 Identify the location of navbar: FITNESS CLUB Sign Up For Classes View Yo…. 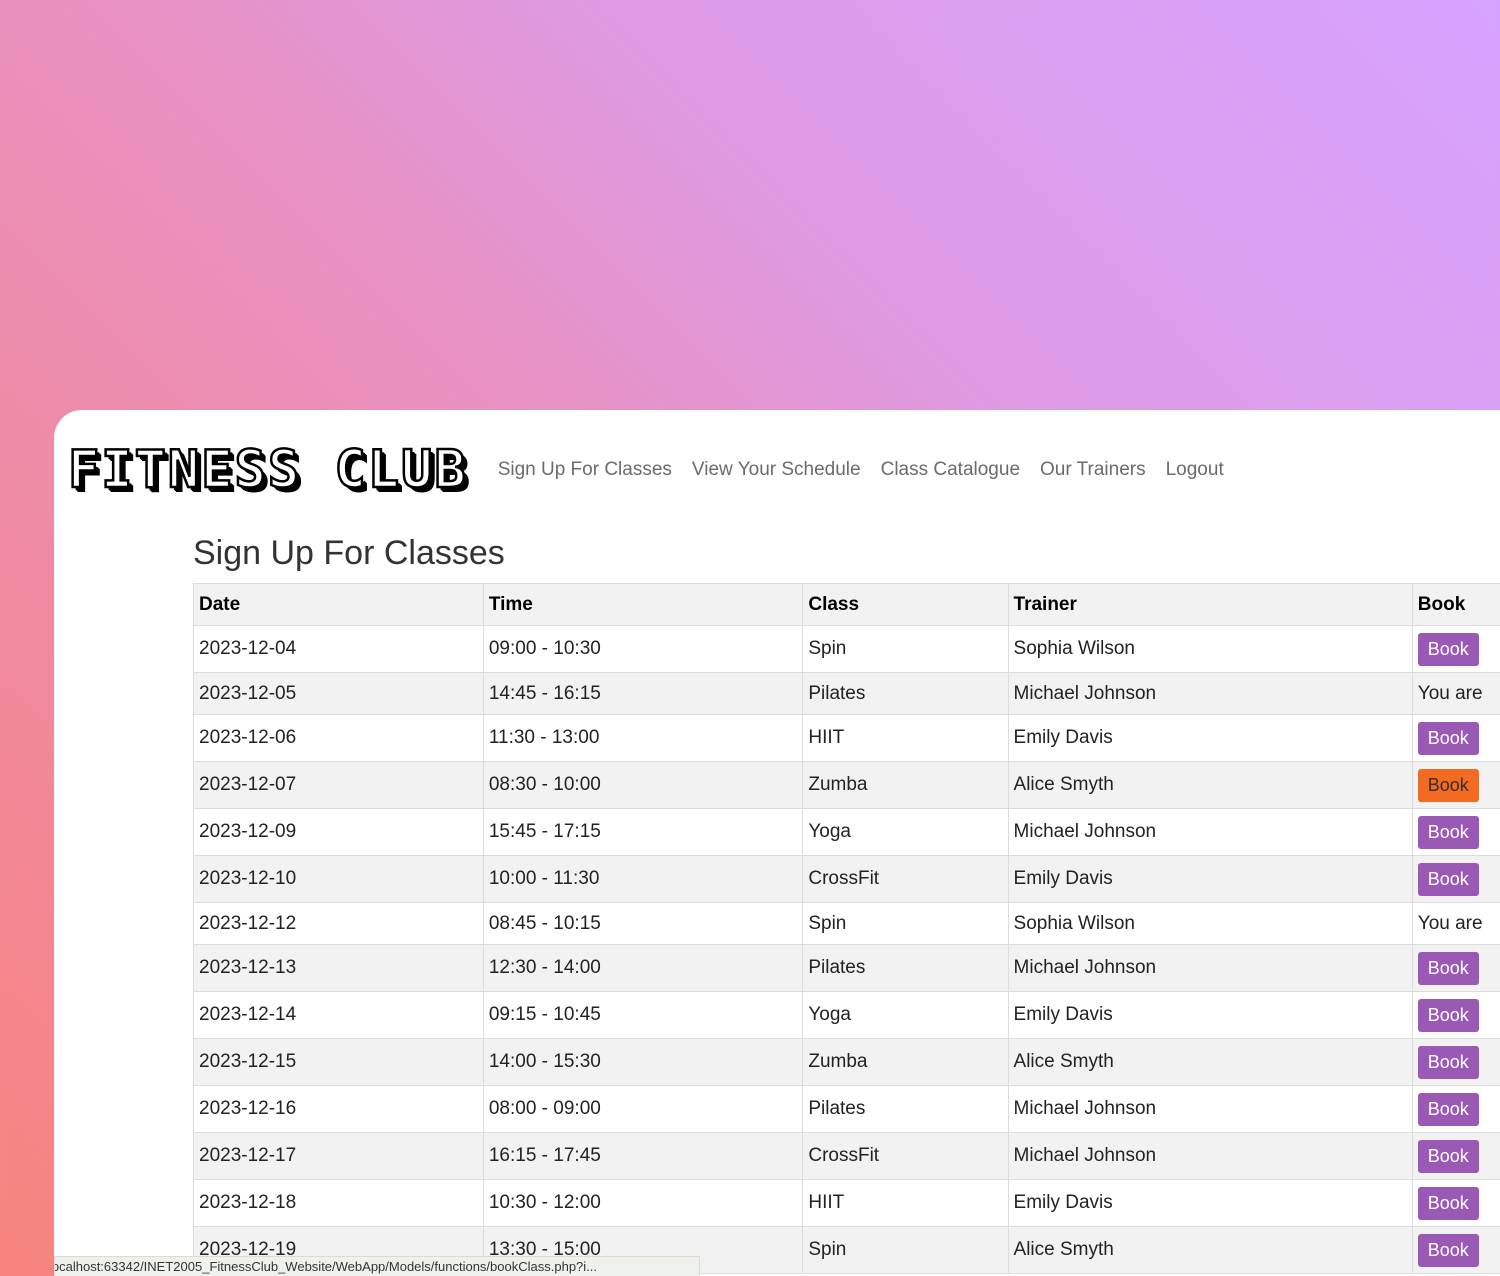
(645, 470).